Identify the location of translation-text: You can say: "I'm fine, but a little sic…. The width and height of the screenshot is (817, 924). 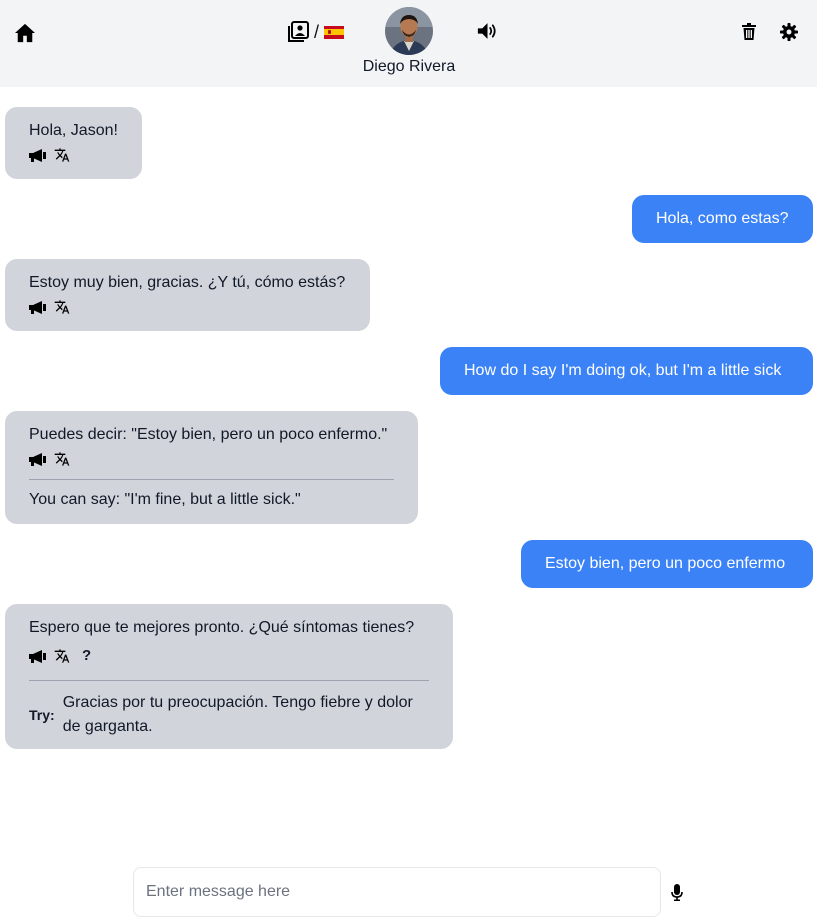
(165, 499).